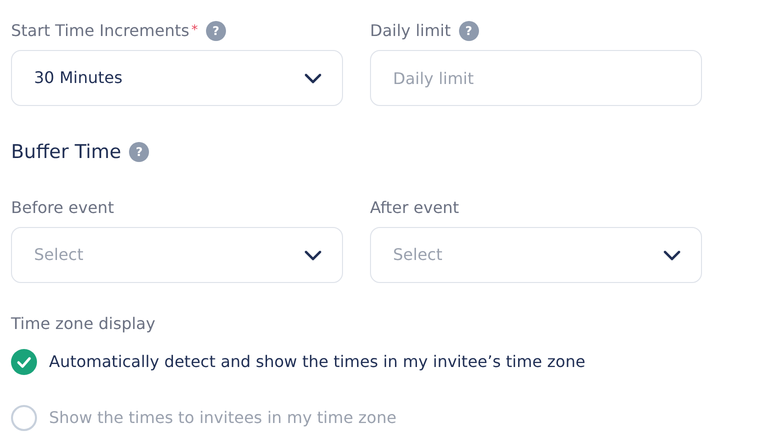 The height and width of the screenshot is (437, 774). I want to click on check-circle-icon, so click(24, 362).